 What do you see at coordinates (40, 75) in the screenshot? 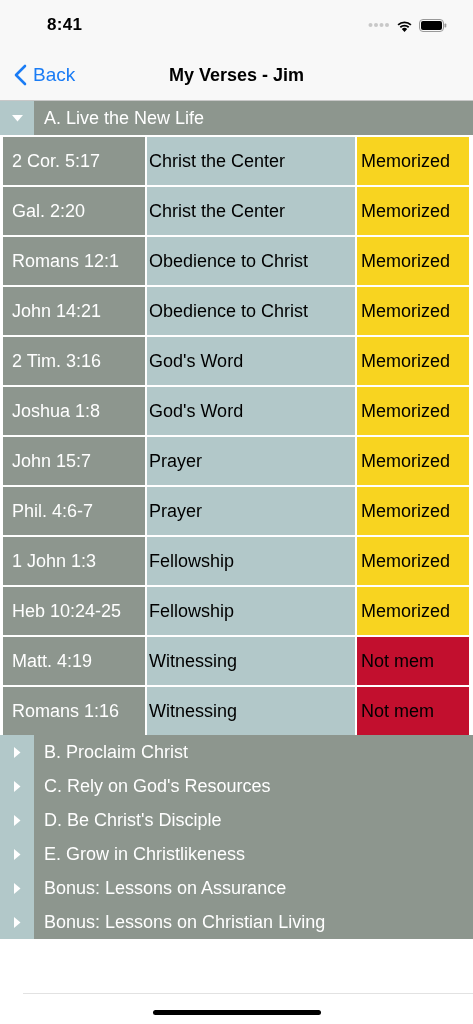
I see `back-button: Back` at bounding box center [40, 75].